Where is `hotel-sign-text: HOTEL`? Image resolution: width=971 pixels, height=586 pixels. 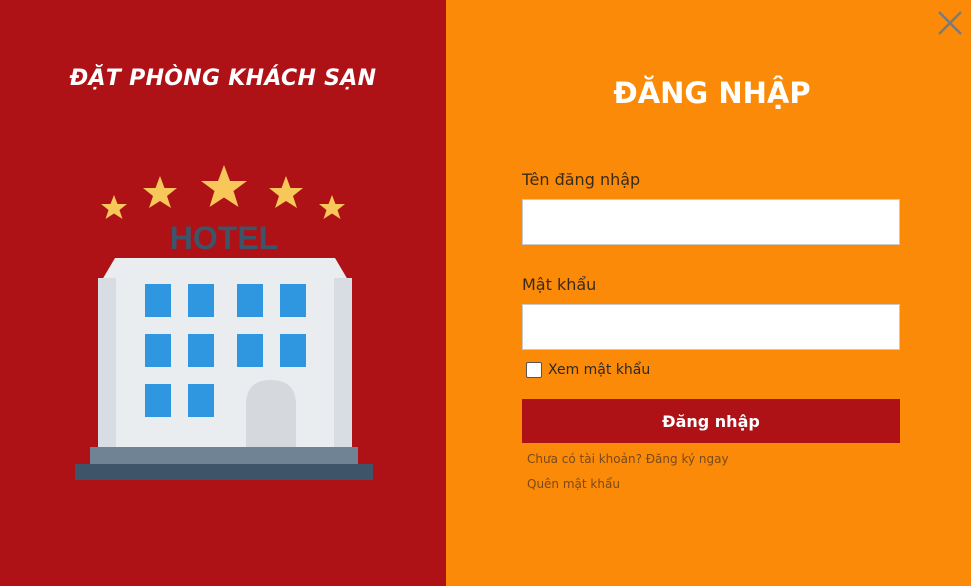
hotel-sign-text: HOTEL is located at coordinates (224, 238).